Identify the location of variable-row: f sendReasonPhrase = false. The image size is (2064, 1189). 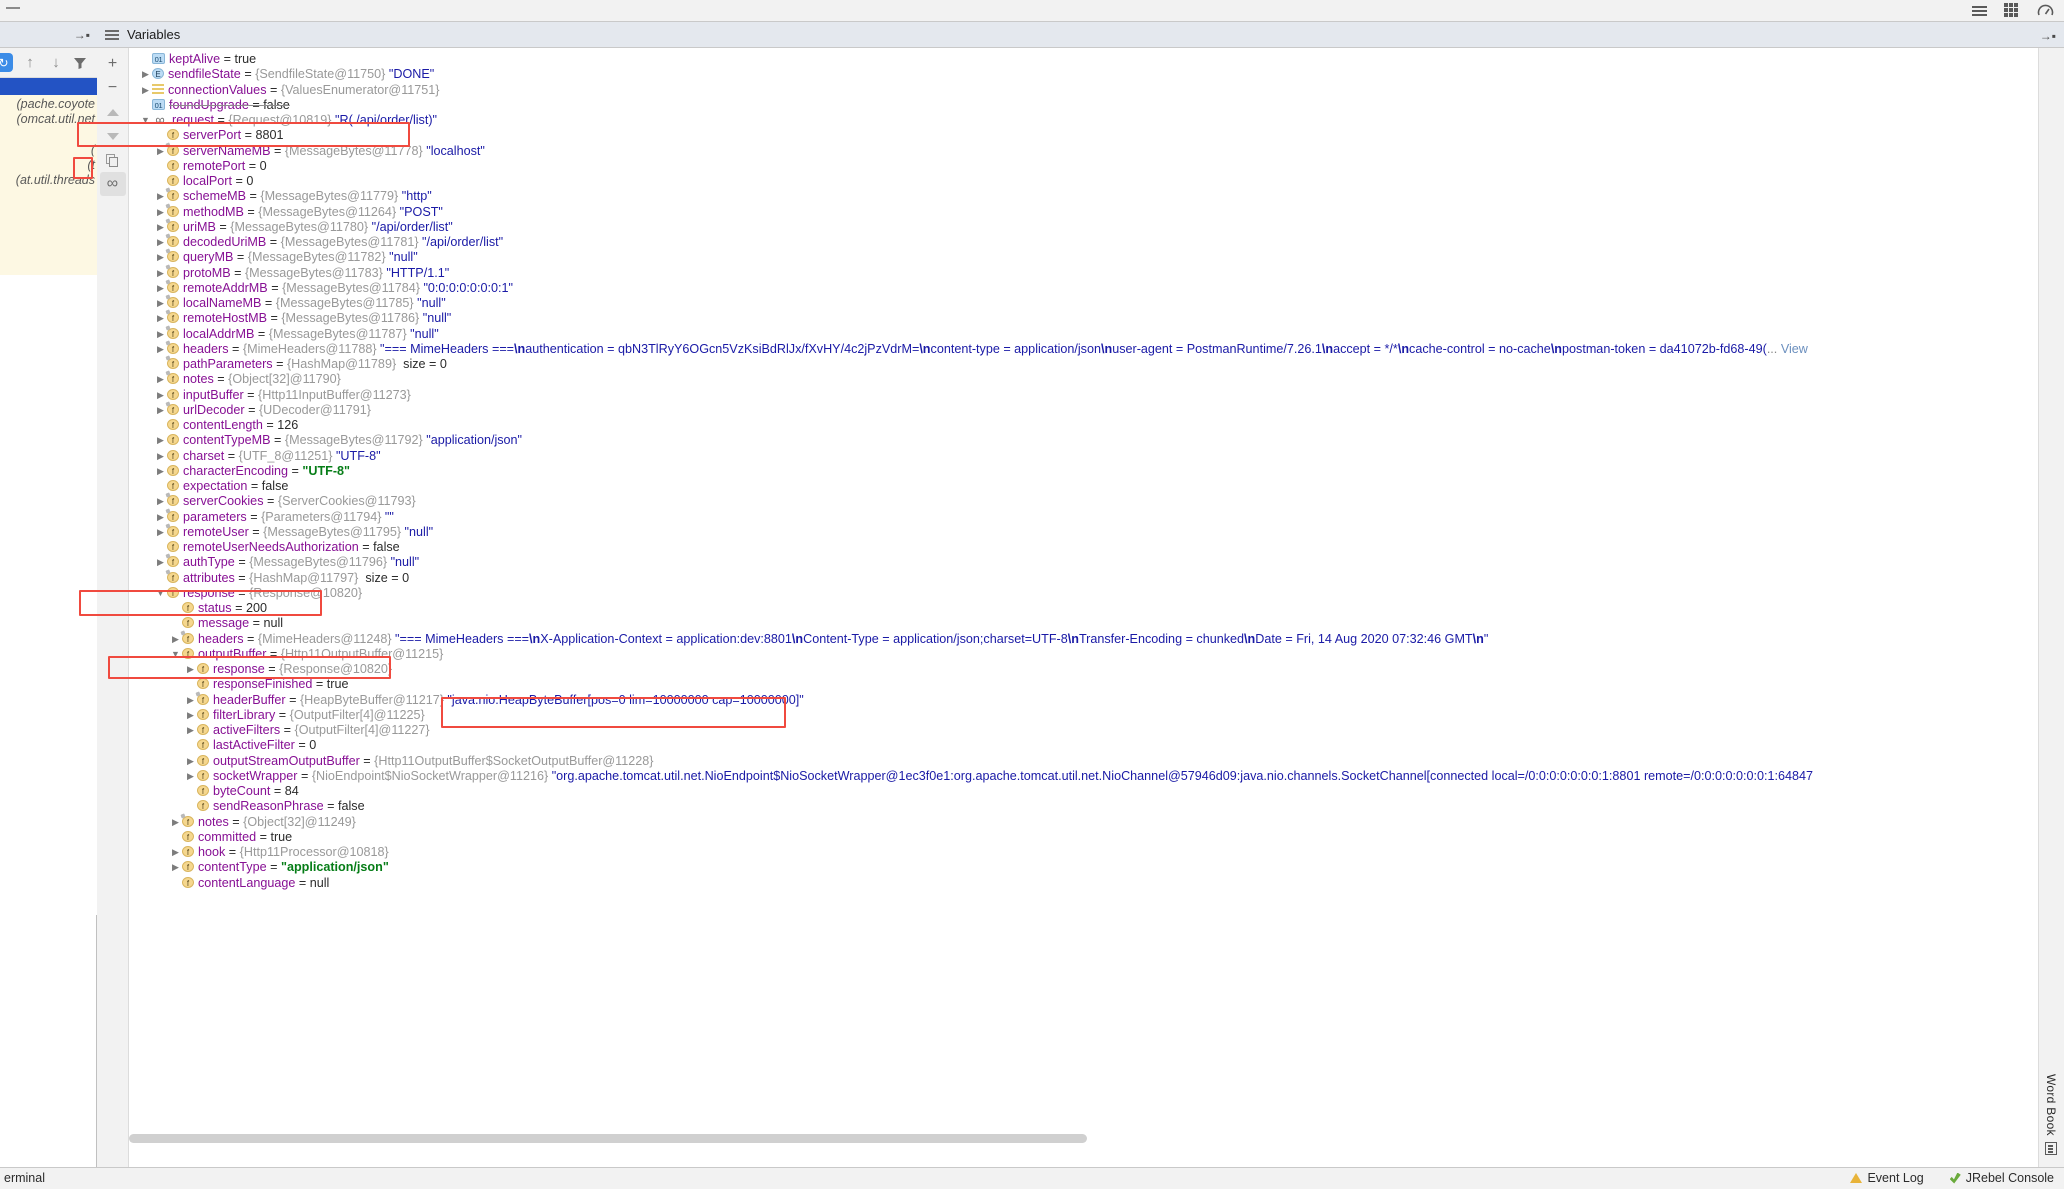
(1096, 806).